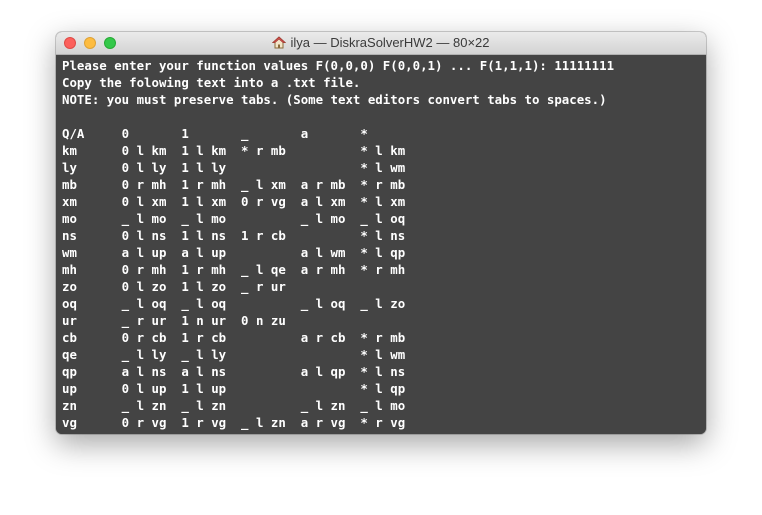 This screenshot has width=762, height=515. Describe the element at coordinates (234, 371) in the screenshot. I see `terminal-line: qp a l ns a l ns a l qp * l ns` at that location.